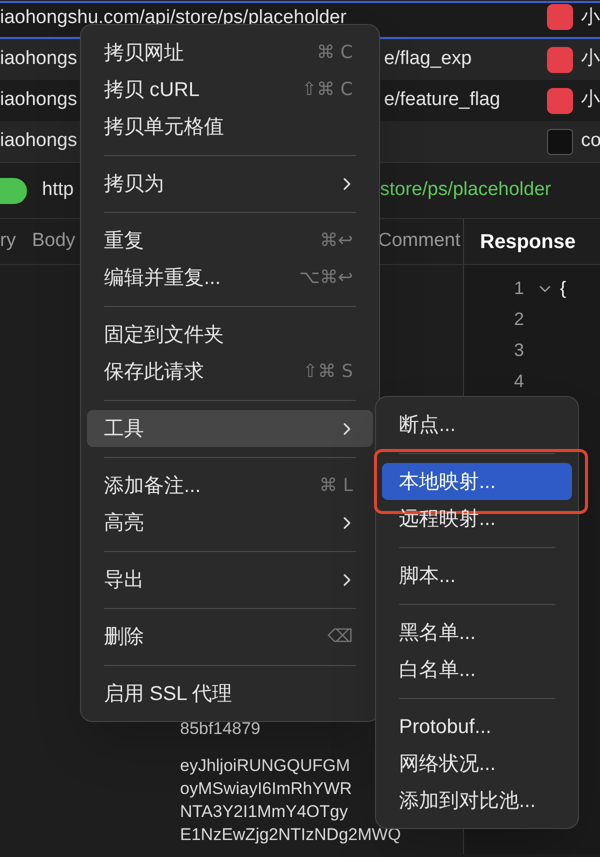  What do you see at coordinates (519, 288) in the screenshot?
I see `line-number: 1` at bounding box center [519, 288].